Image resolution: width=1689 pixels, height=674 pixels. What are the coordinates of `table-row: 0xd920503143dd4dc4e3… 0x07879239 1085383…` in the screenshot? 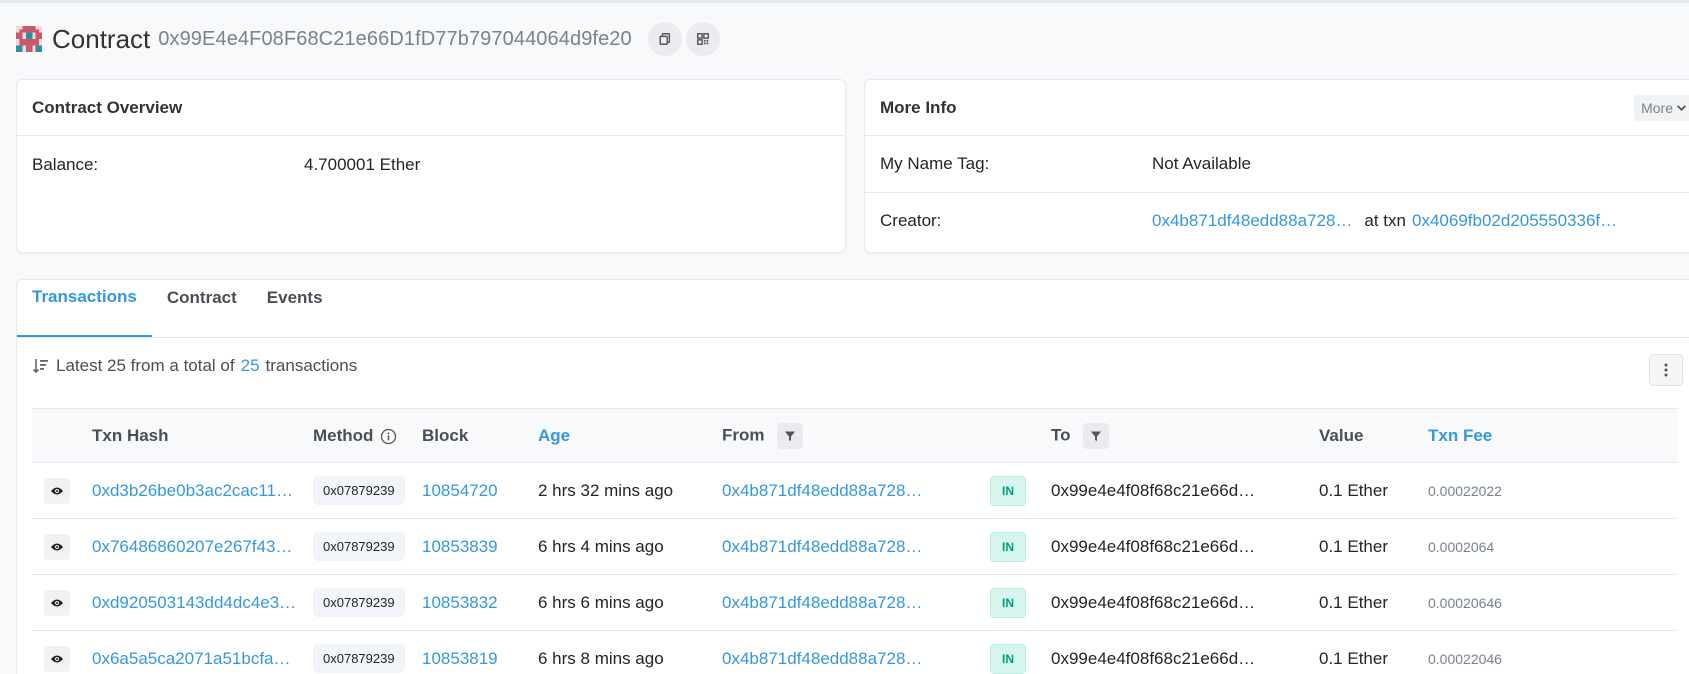 It's located at (855, 602).